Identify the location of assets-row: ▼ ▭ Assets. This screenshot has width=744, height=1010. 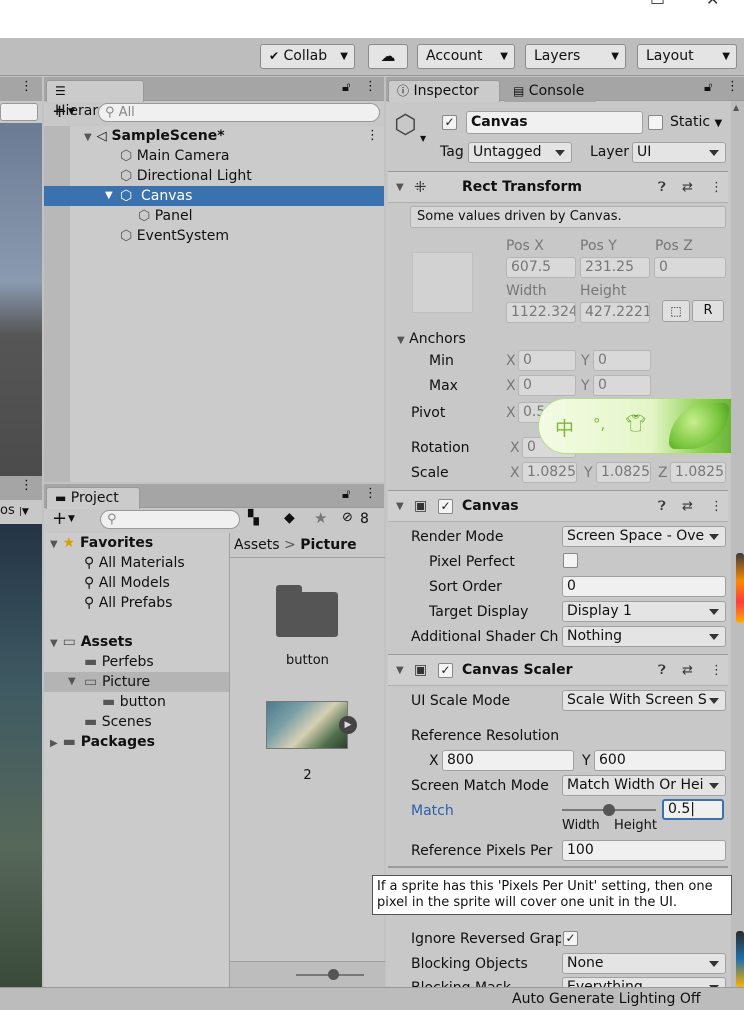
(91, 642).